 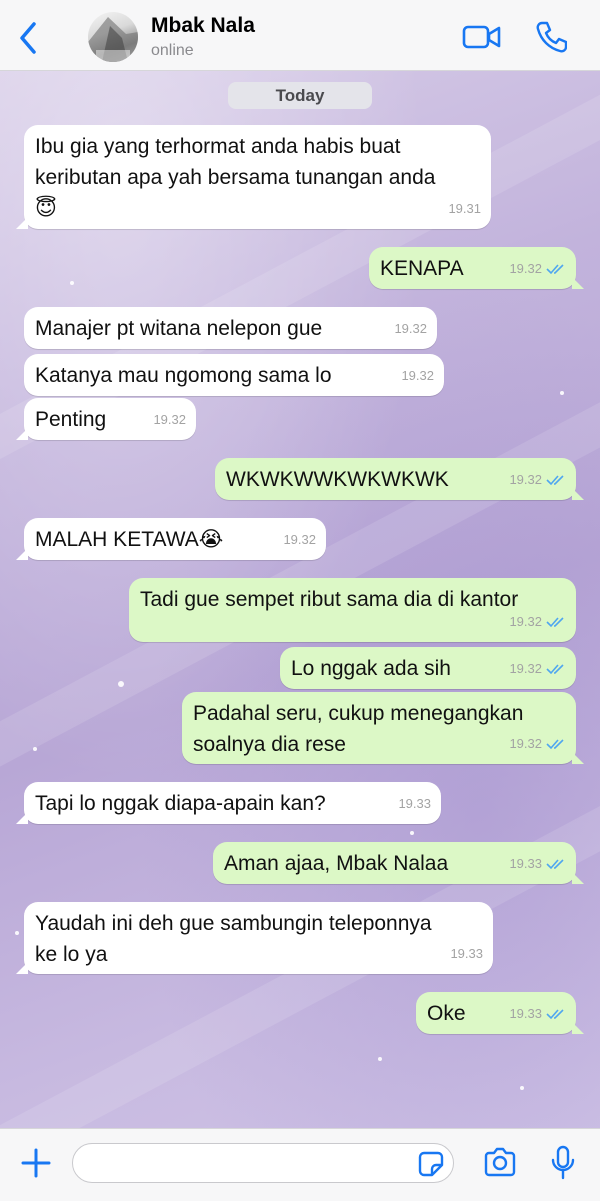 What do you see at coordinates (263, 1163) in the screenshot?
I see `message-input` at bounding box center [263, 1163].